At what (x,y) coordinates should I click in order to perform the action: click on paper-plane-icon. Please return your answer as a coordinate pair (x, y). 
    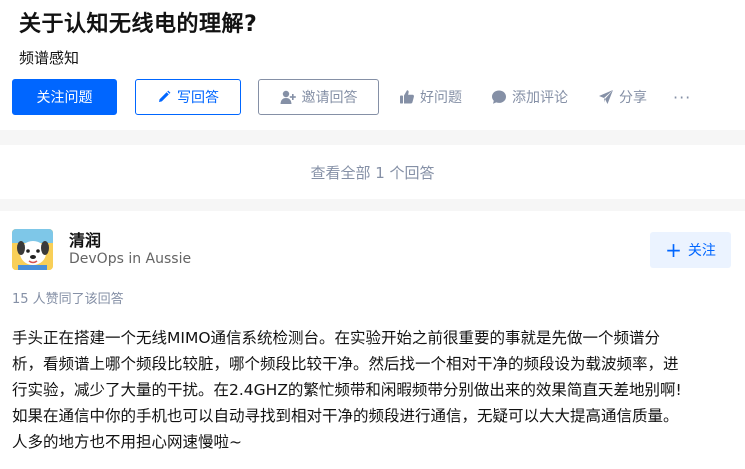
    Looking at the image, I should click on (606, 97).